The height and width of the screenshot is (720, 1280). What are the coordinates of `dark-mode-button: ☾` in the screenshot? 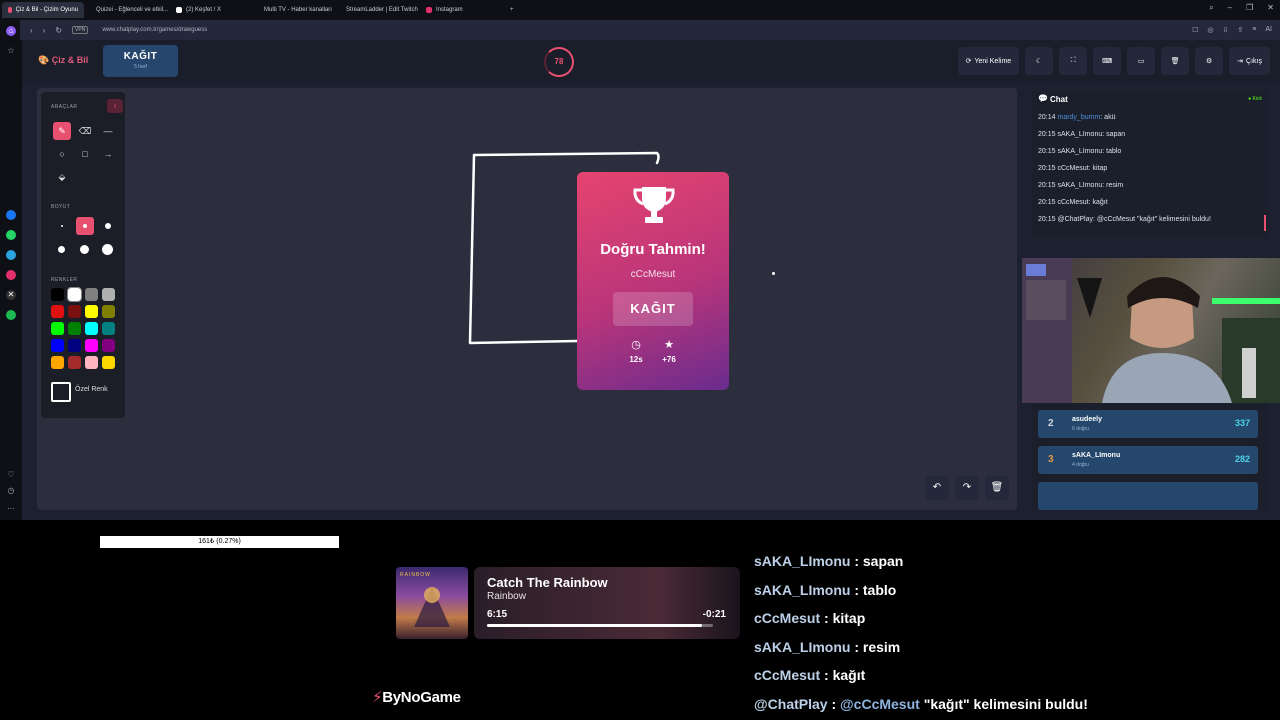 It's located at (1039, 61).